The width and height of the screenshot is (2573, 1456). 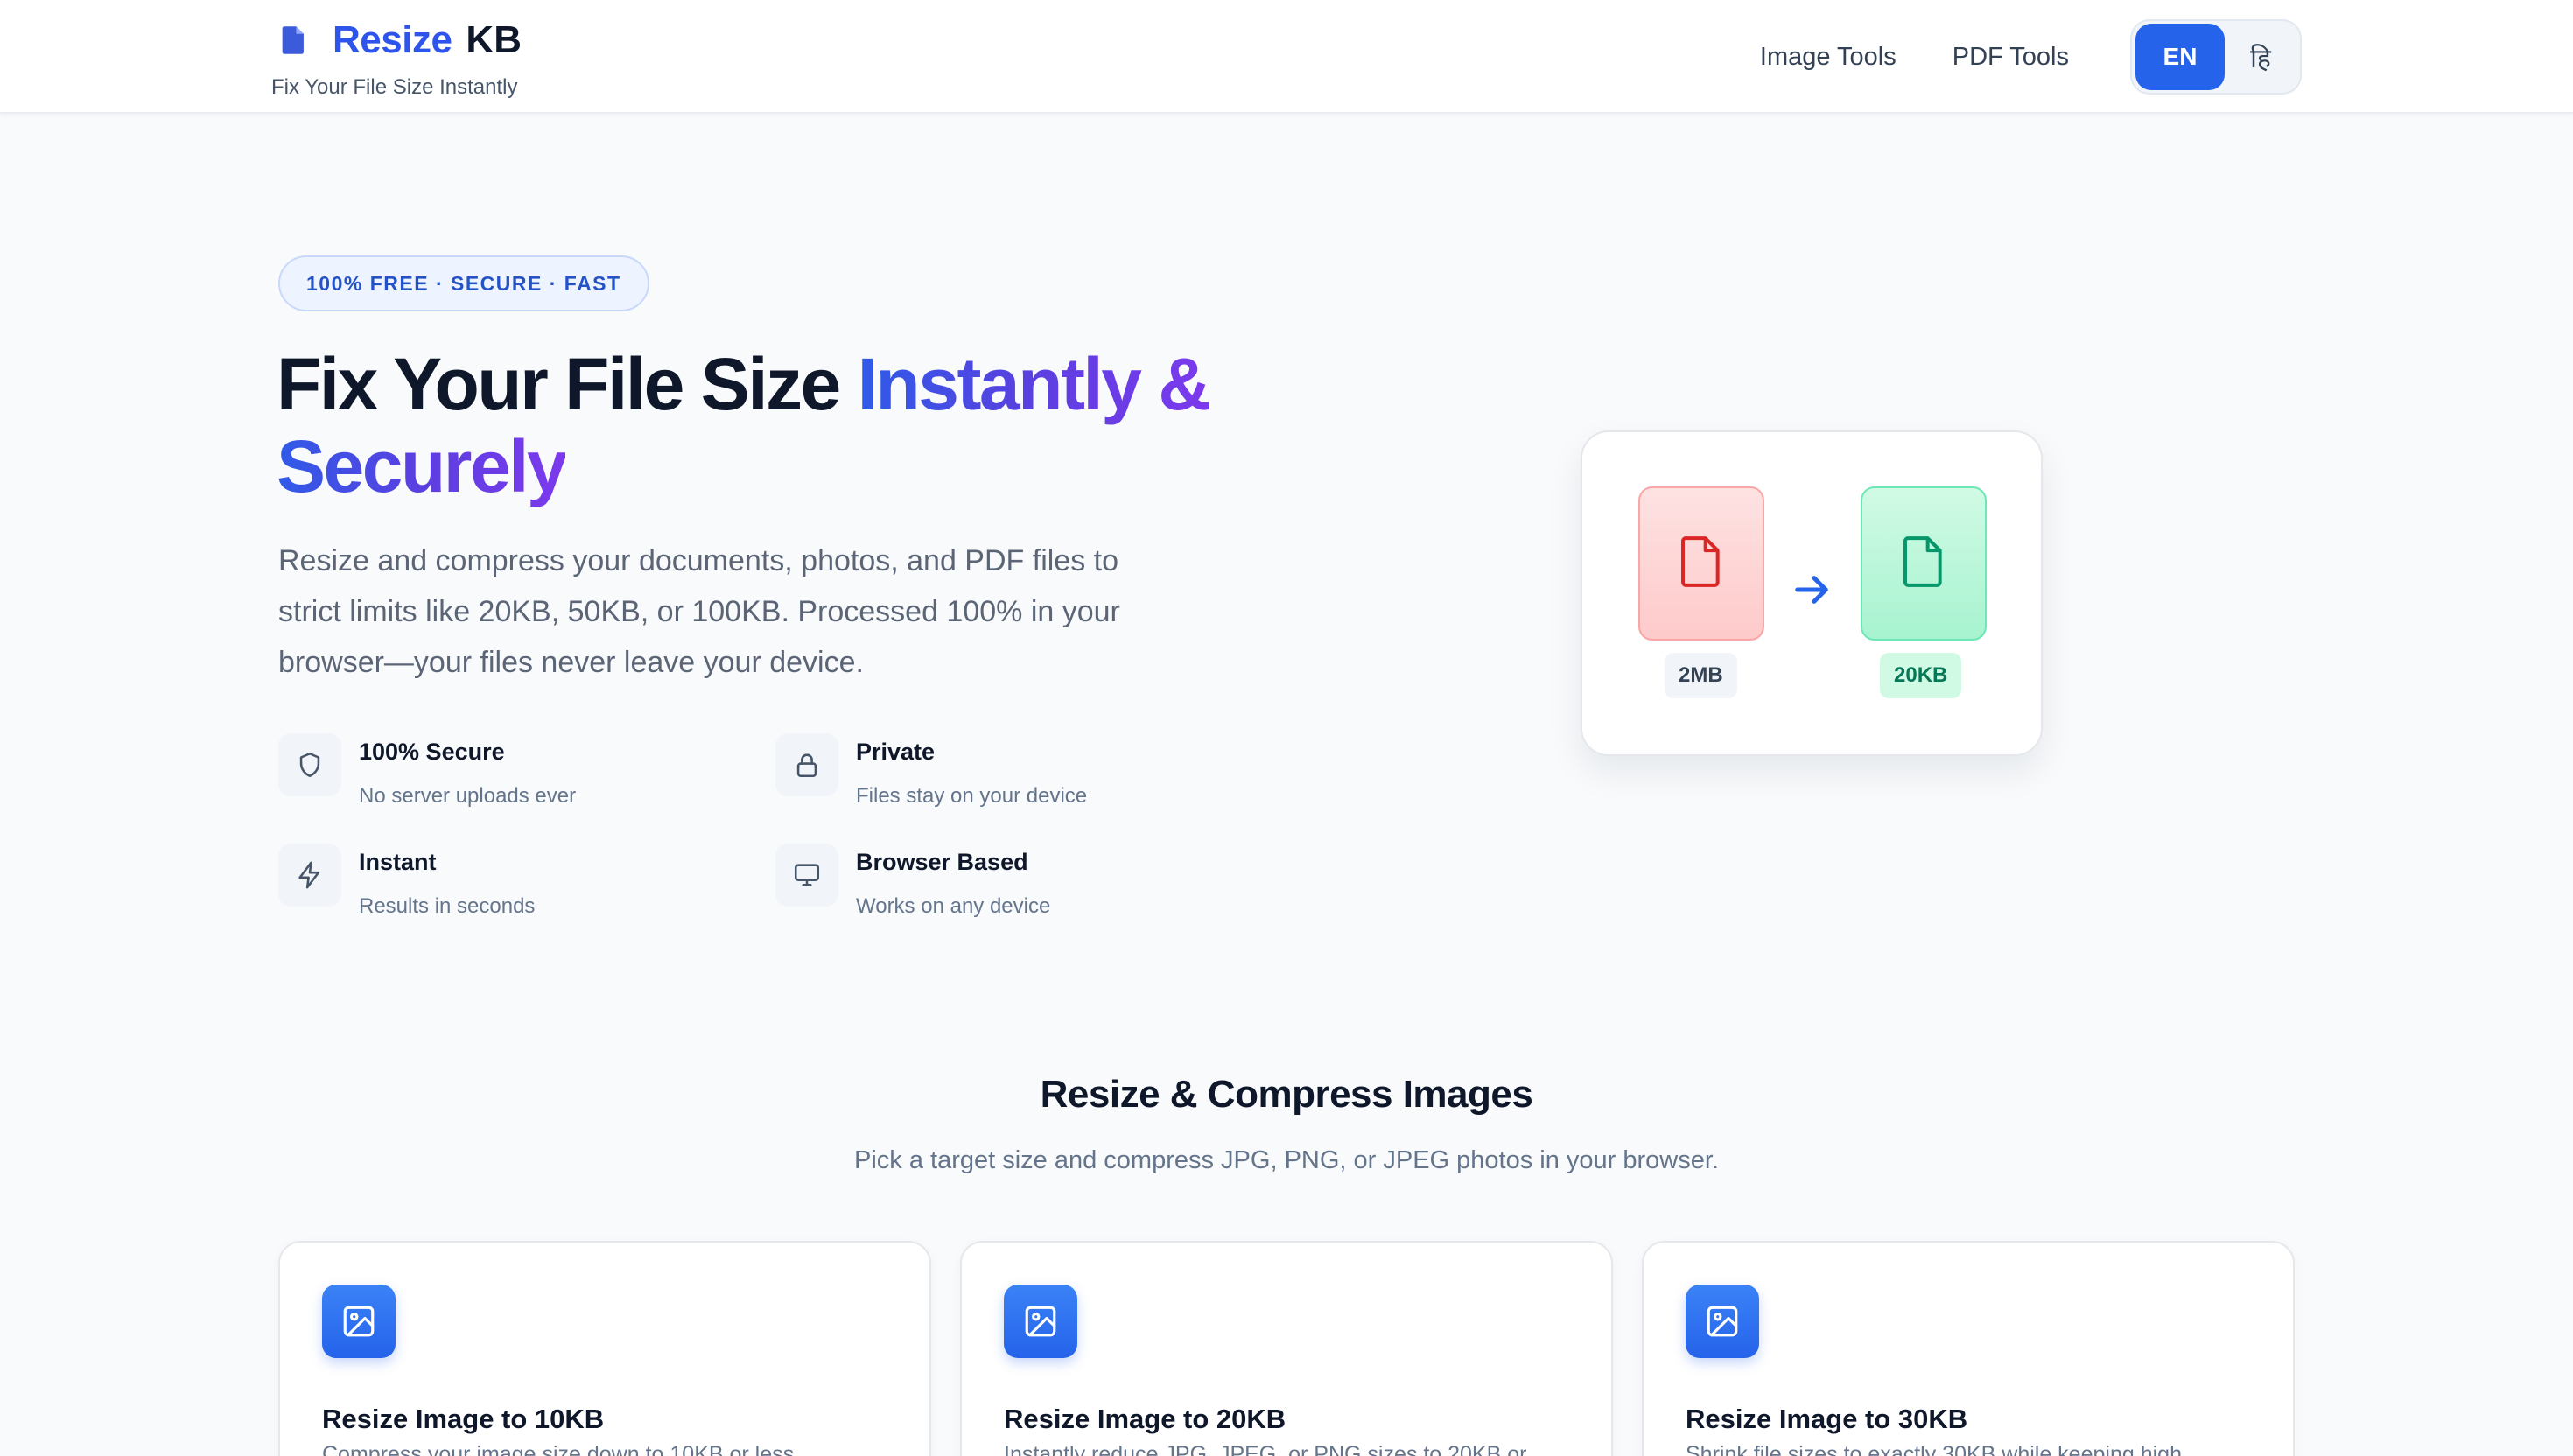 I want to click on brand-logo: Resize KB Fix Your File Size Instantly, so click(x=396, y=57).